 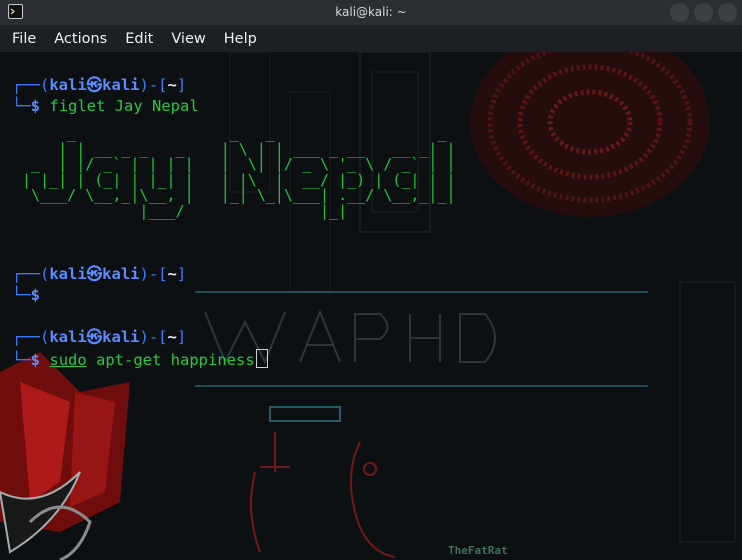 I want to click on command-line-1: └─$ figlet Jay Nepal, so click(x=105, y=106).